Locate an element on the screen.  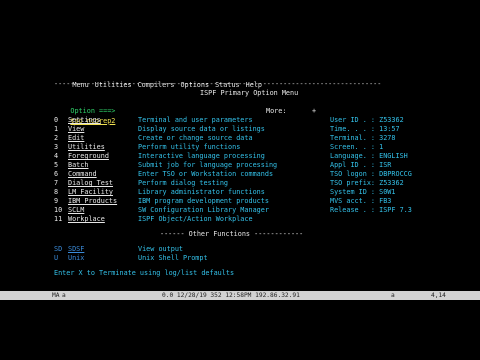
option-name: Settings is located at coordinates (103, 120).